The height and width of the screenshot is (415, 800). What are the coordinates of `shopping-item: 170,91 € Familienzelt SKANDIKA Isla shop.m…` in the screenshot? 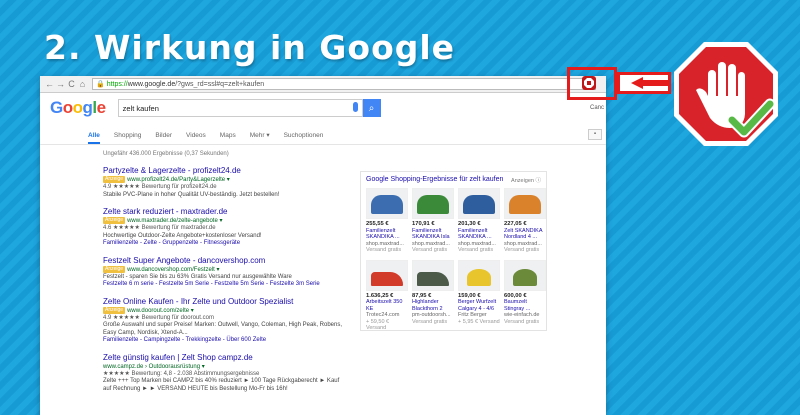 It's located at (433, 221).